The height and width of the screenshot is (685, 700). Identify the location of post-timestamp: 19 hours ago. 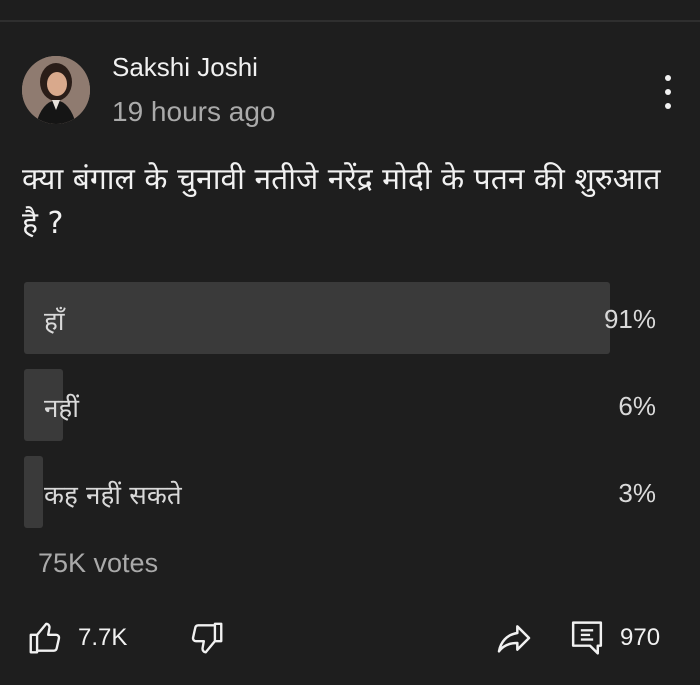
(194, 111).